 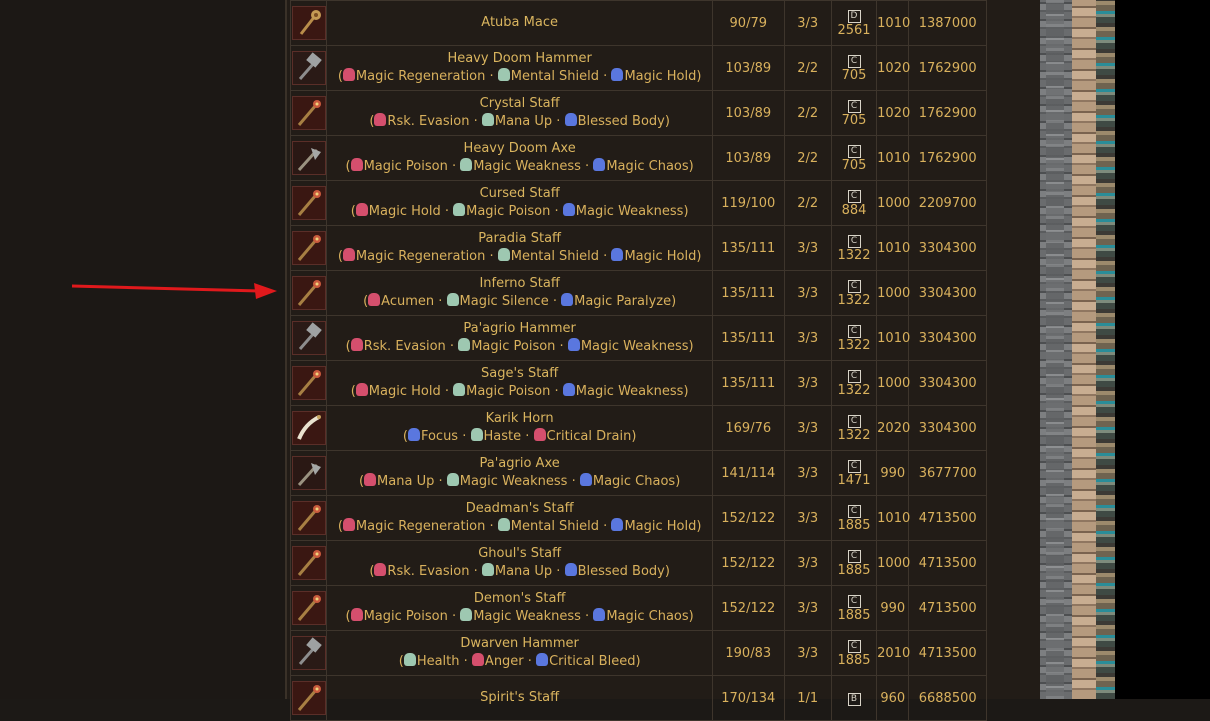 I want to click on attack-value: 152/122, so click(x=748, y=608).